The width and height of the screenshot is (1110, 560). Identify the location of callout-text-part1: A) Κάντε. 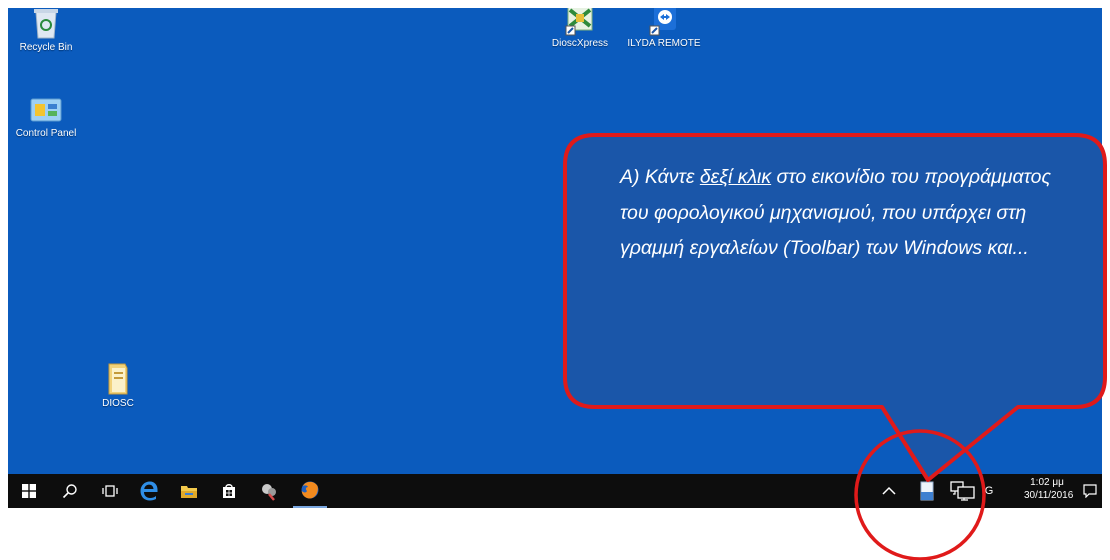
(660, 177).